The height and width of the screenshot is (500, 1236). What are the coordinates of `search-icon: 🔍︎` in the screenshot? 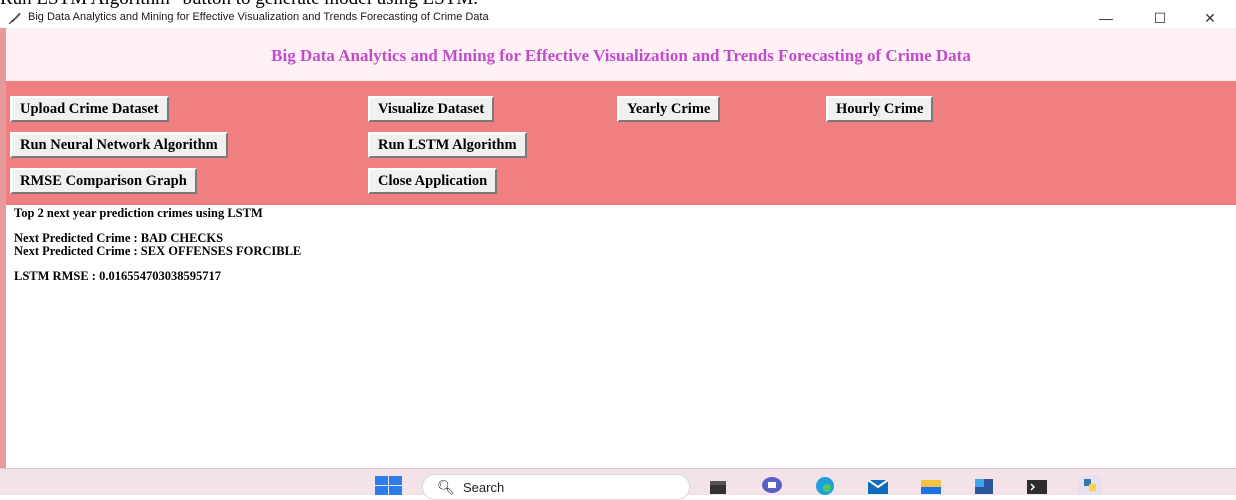 It's located at (446, 487).